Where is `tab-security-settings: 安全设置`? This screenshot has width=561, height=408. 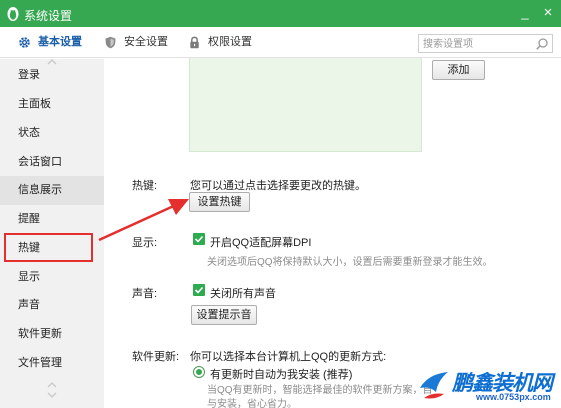 tab-security-settings: 安全设置 is located at coordinates (139, 42).